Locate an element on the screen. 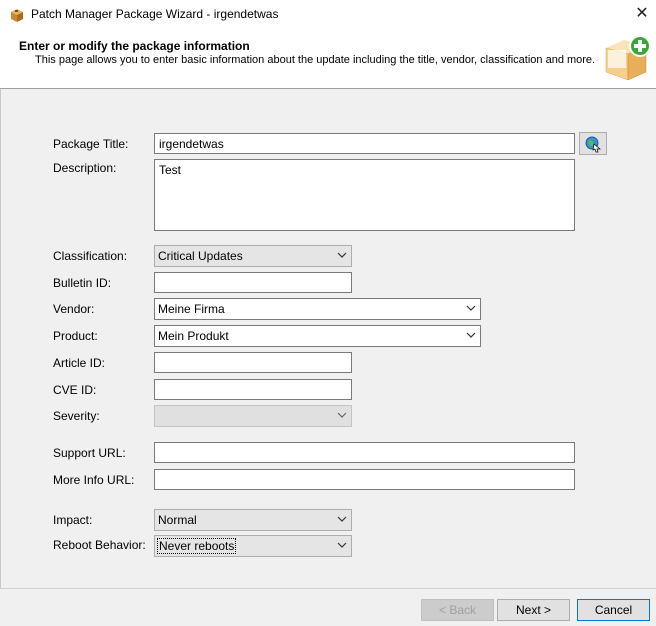 This screenshot has width=656, height=626. impact-value: Normal is located at coordinates (177, 520).